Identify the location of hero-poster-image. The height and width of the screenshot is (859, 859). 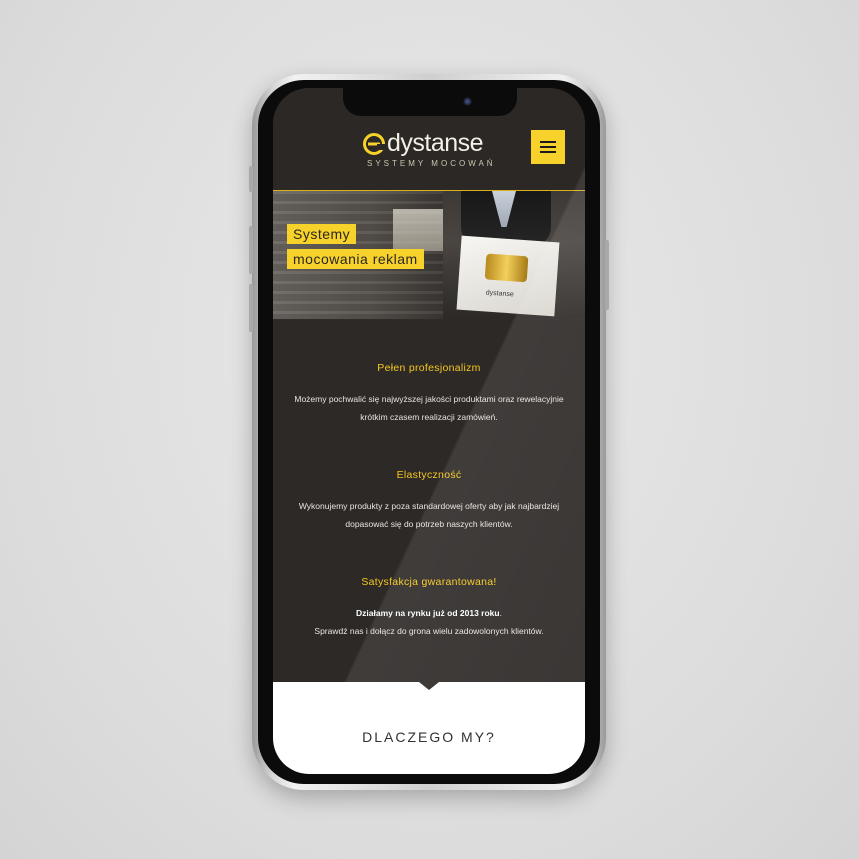
(418, 230).